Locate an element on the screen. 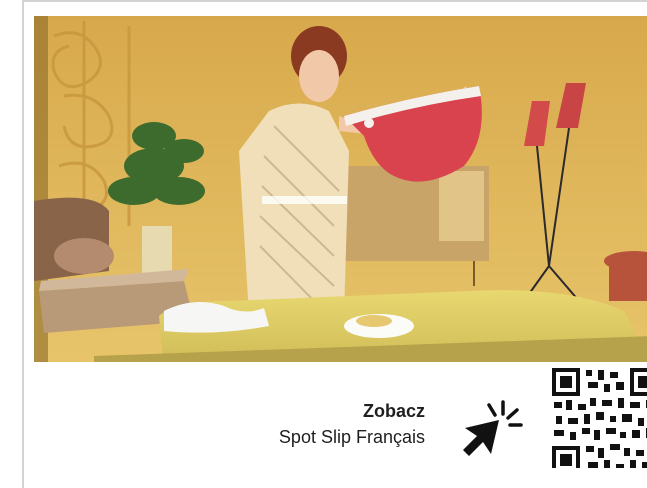  promo-caption: Zobacz Spot Slip Français is located at coordinates (352, 424).